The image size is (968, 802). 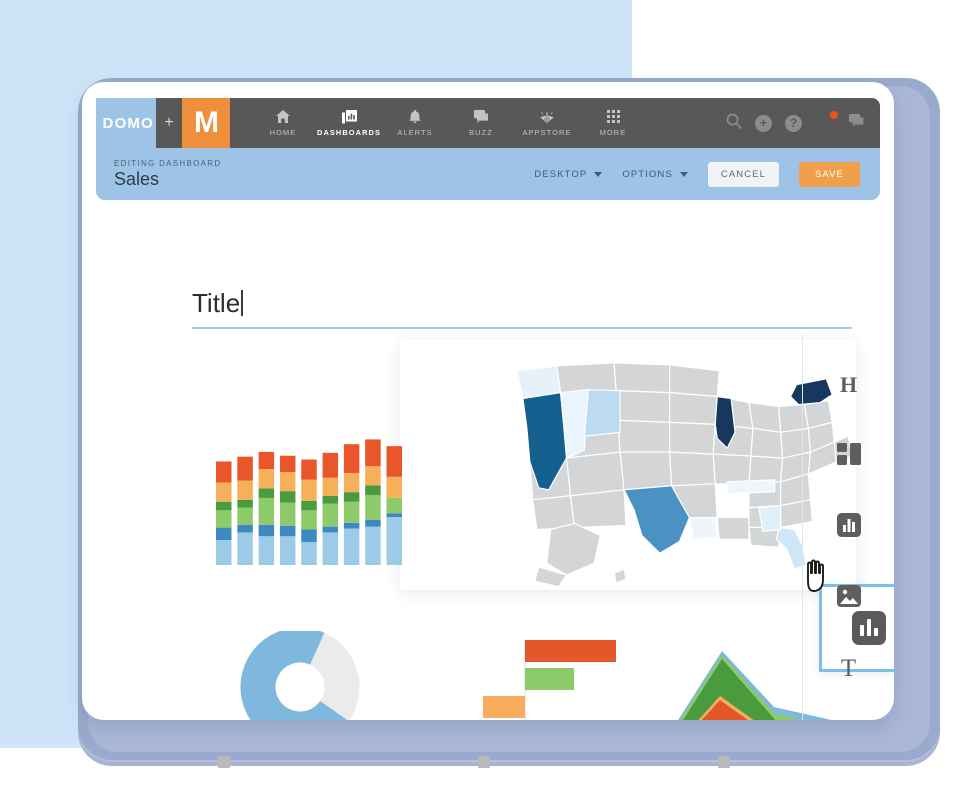 I want to click on options-label: OPTIONS, so click(x=647, y=174).